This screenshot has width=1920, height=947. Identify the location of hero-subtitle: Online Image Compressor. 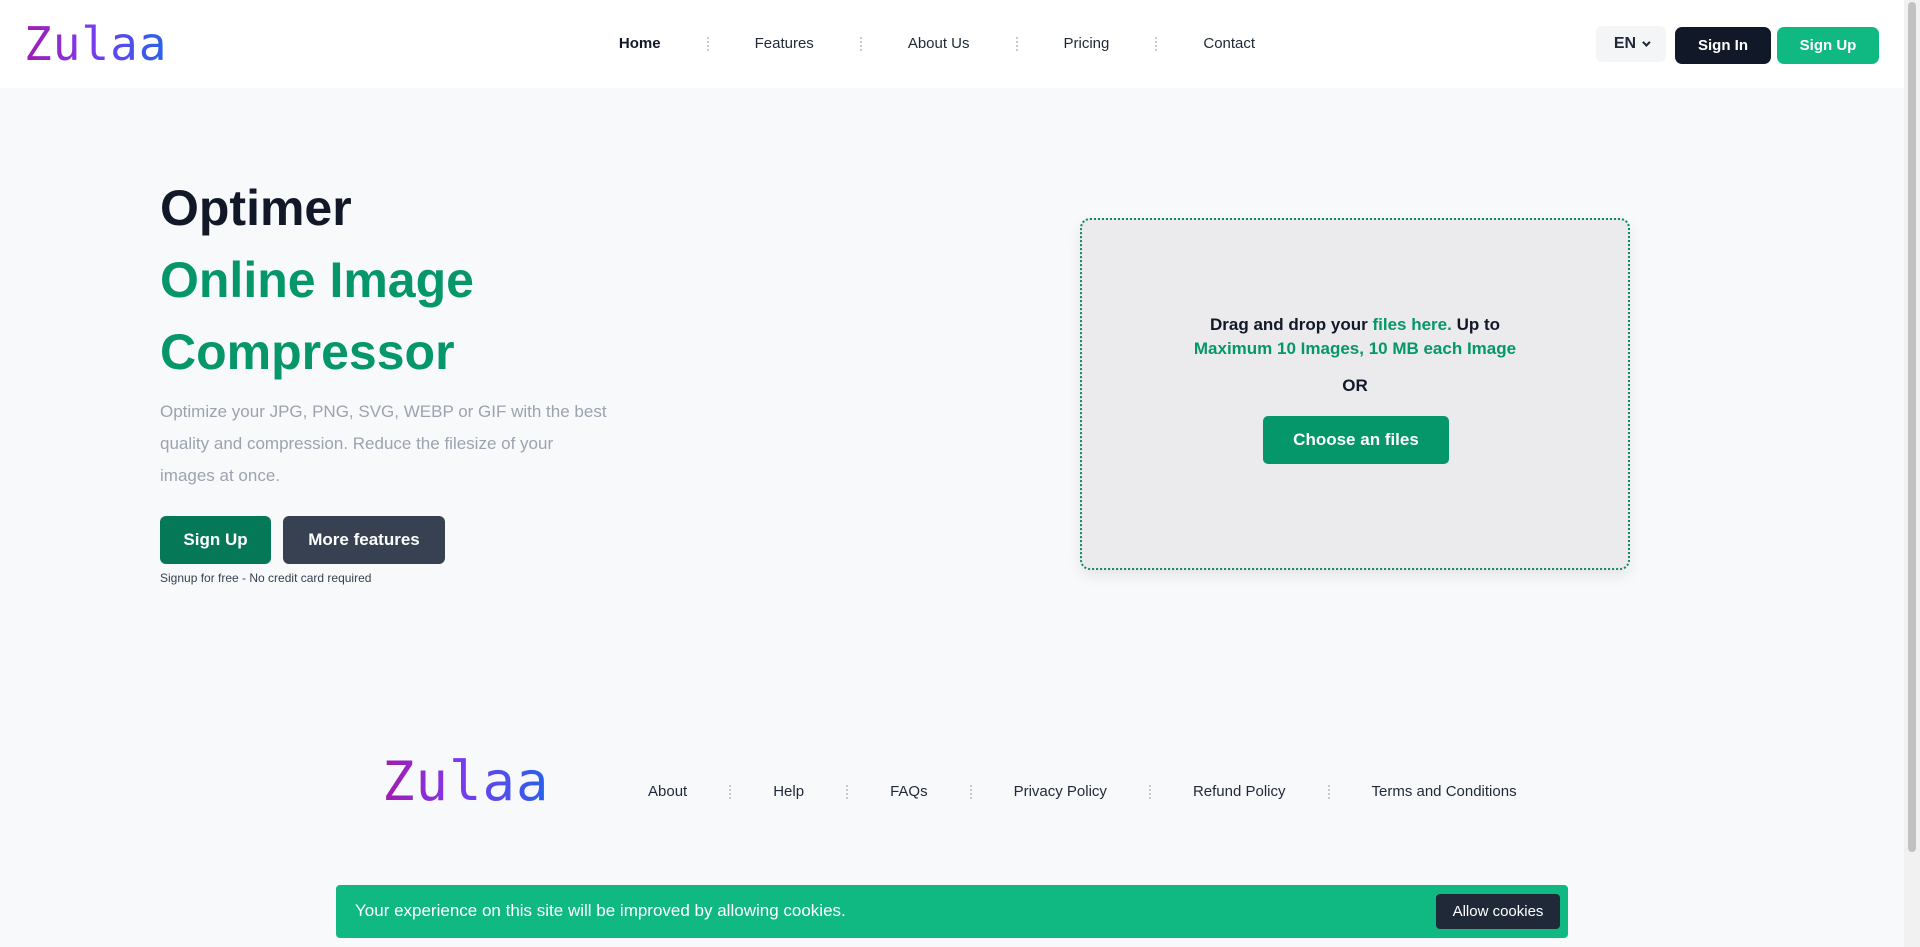
(317, 316).